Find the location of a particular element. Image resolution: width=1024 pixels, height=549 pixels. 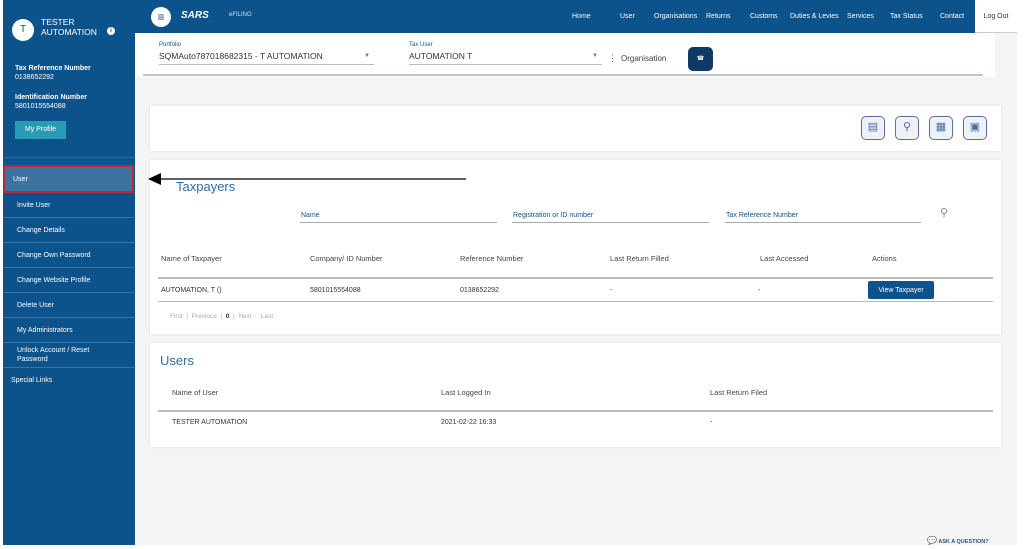

last-page-link: Last is located at coordinates (267, 316).